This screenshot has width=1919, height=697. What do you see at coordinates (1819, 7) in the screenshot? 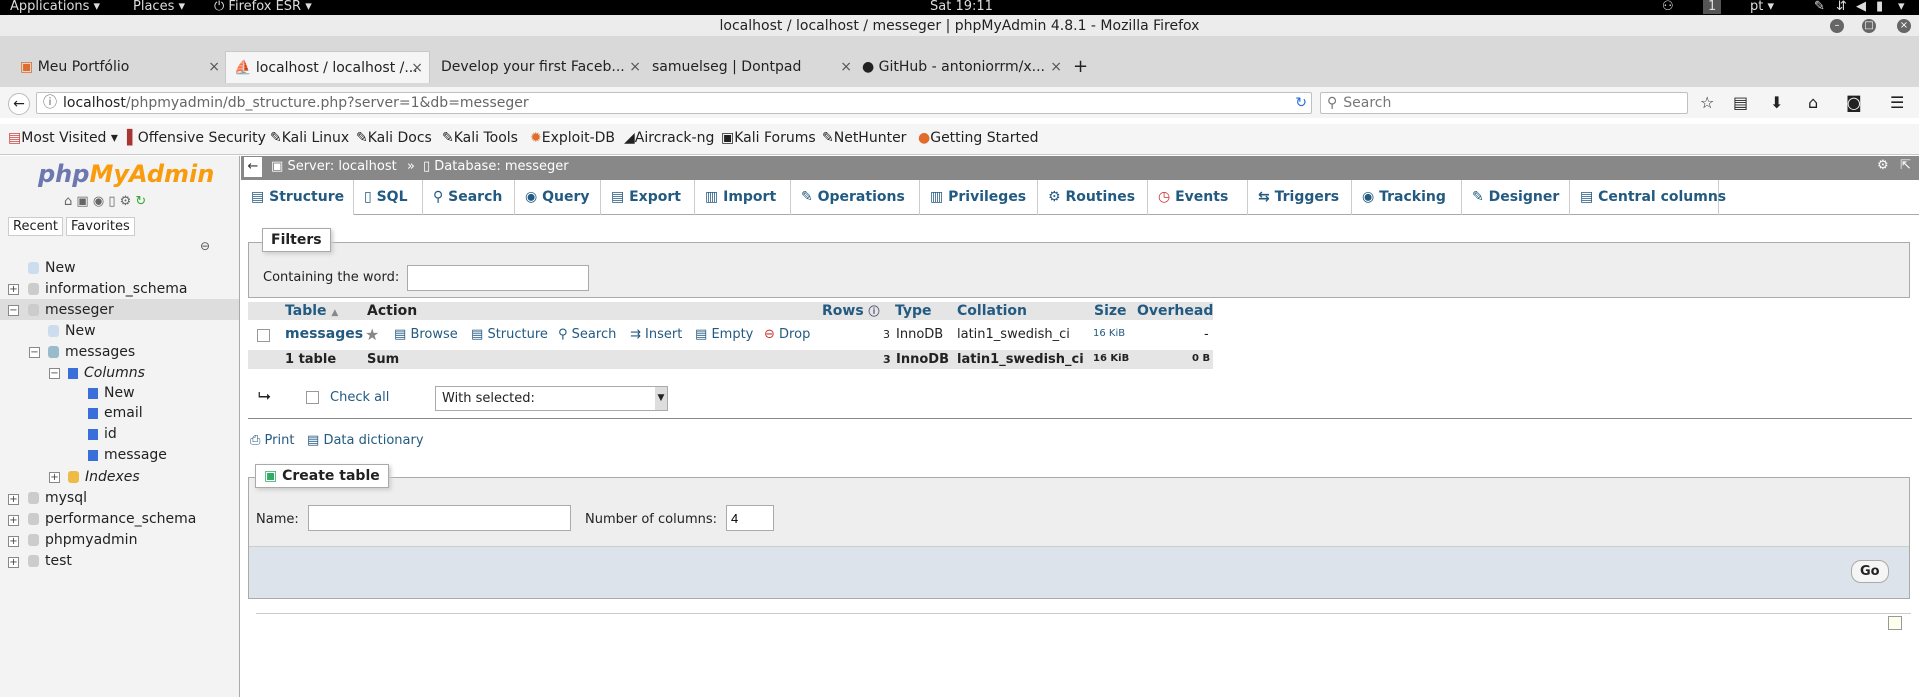
I see `pen-icon: ✎` at bounding box center [1819, 7].